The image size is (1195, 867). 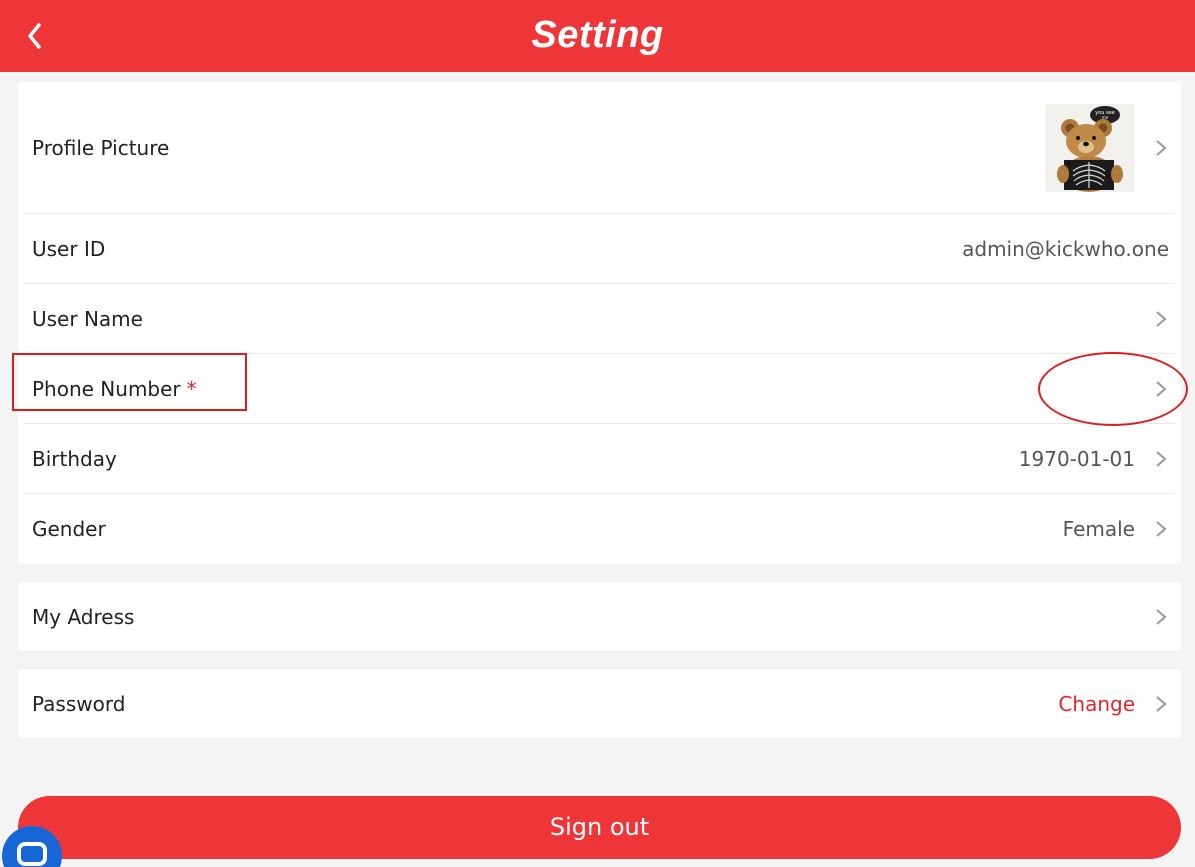 What do you see at coordinates (101, 147) in the screenshot?
I see `profile-picture-label: Profile Picture` at bounding box center [101, 147].